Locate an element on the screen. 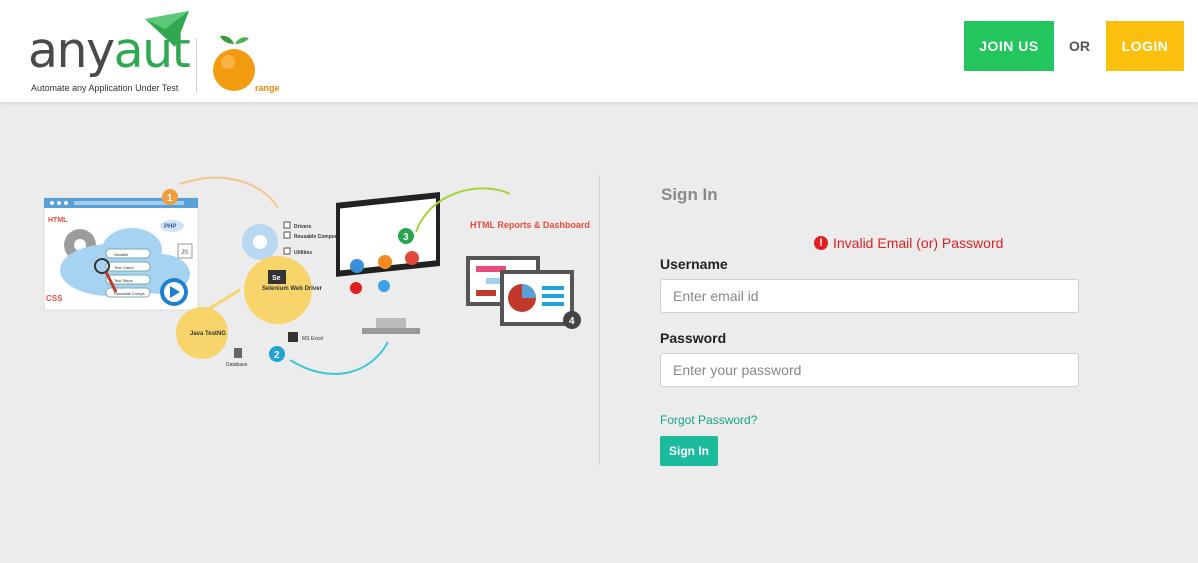  reports-label: HTML Reports & Dashboards is located at coordinates (530, 225).